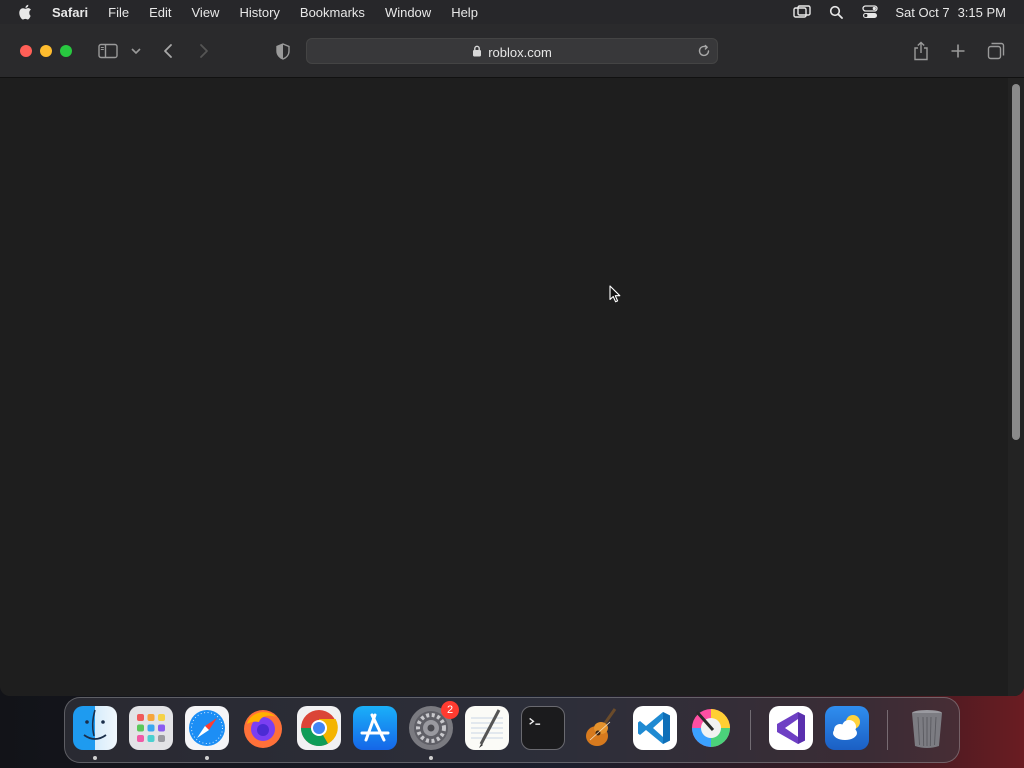 The height and width of the screenshot is (768, 1024). I want to click on share-icon, so click(921, 51).